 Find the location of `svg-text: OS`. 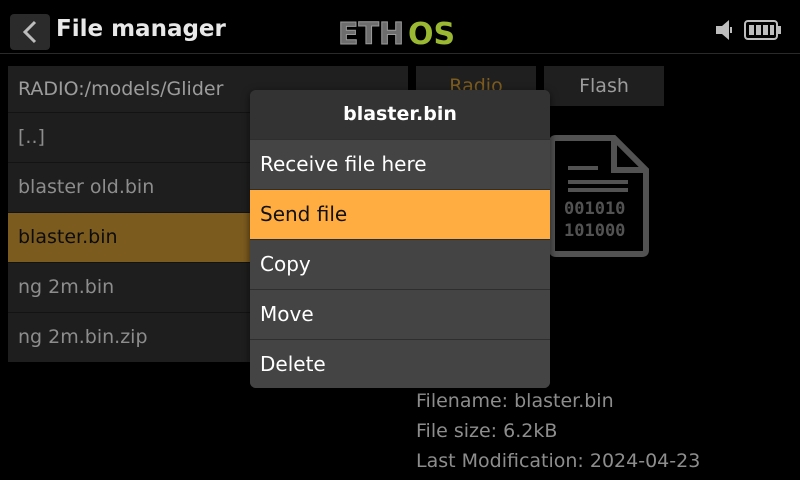

svg-text: OS is located at coordinates (431, 33).